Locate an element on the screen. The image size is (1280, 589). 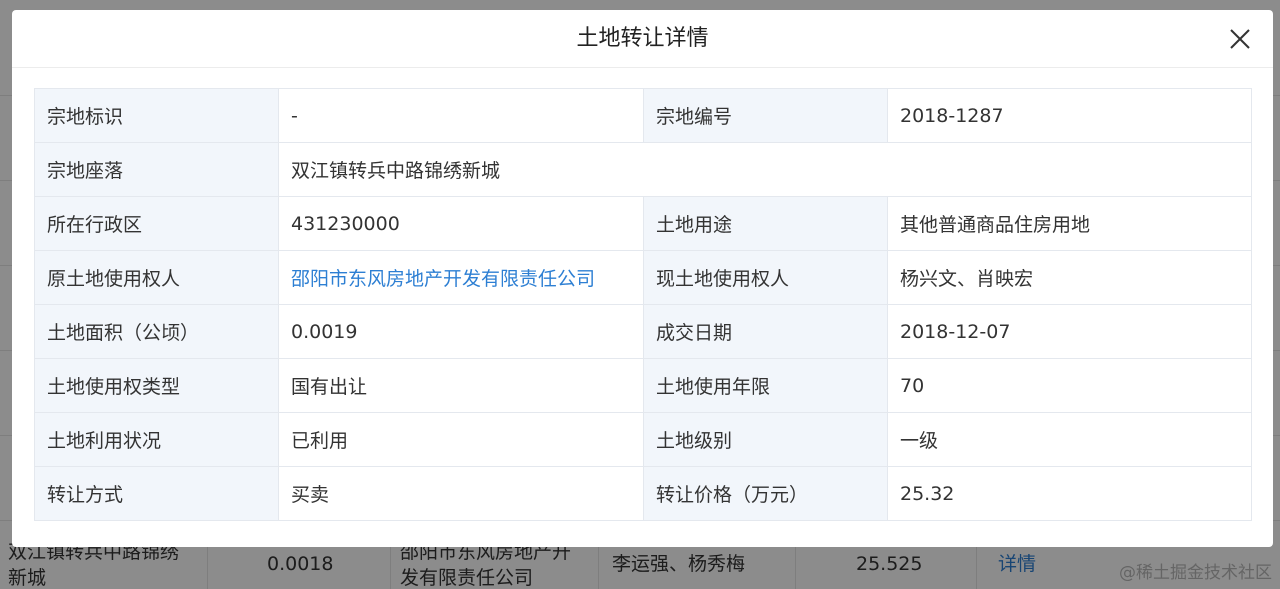
label-parcel-number: 宗地编号 is located at coordinates (765, 115).